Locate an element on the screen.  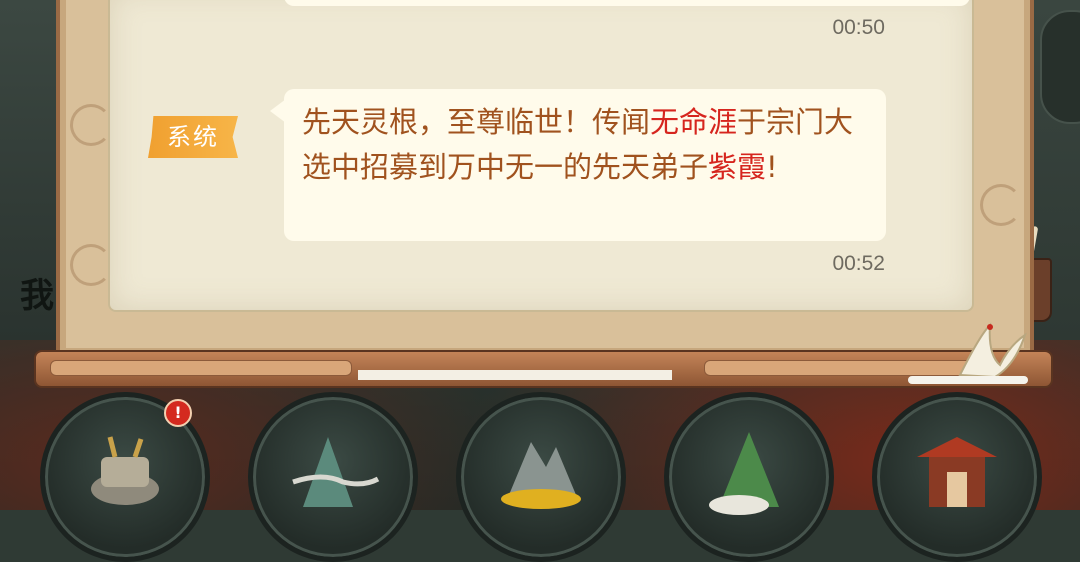
golden-peak-icon is located at coordinates (541, 475).